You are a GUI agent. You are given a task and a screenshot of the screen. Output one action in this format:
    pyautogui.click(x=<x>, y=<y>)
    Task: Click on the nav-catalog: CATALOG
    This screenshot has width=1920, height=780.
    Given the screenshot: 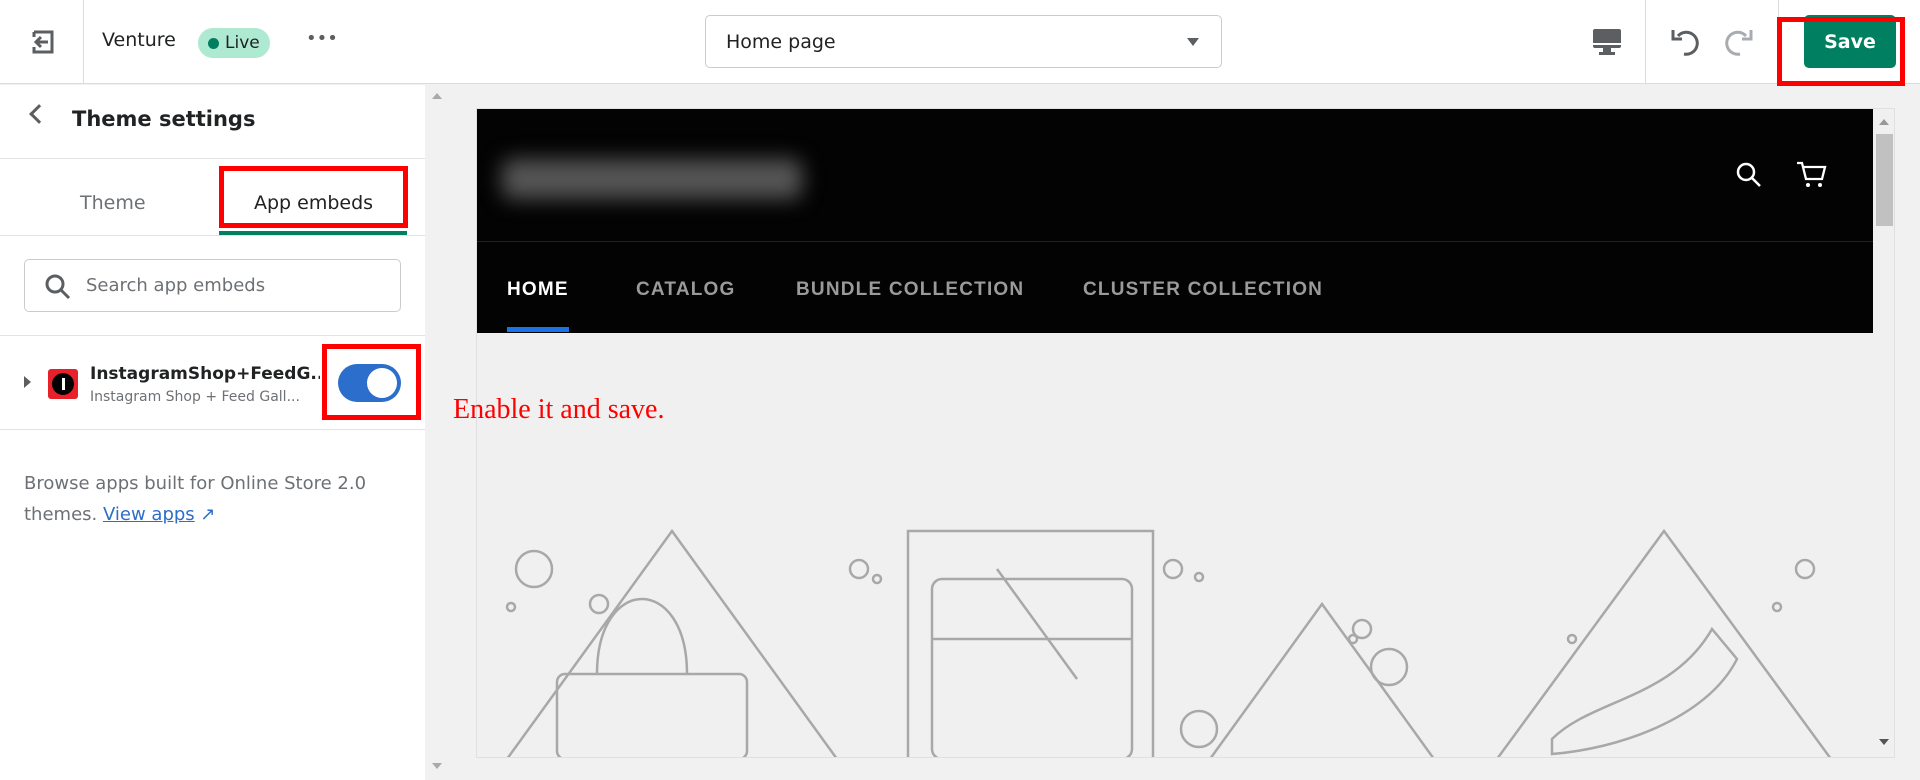 What is the action you would take?
    pyautogui.click(x=686, y=290)
    